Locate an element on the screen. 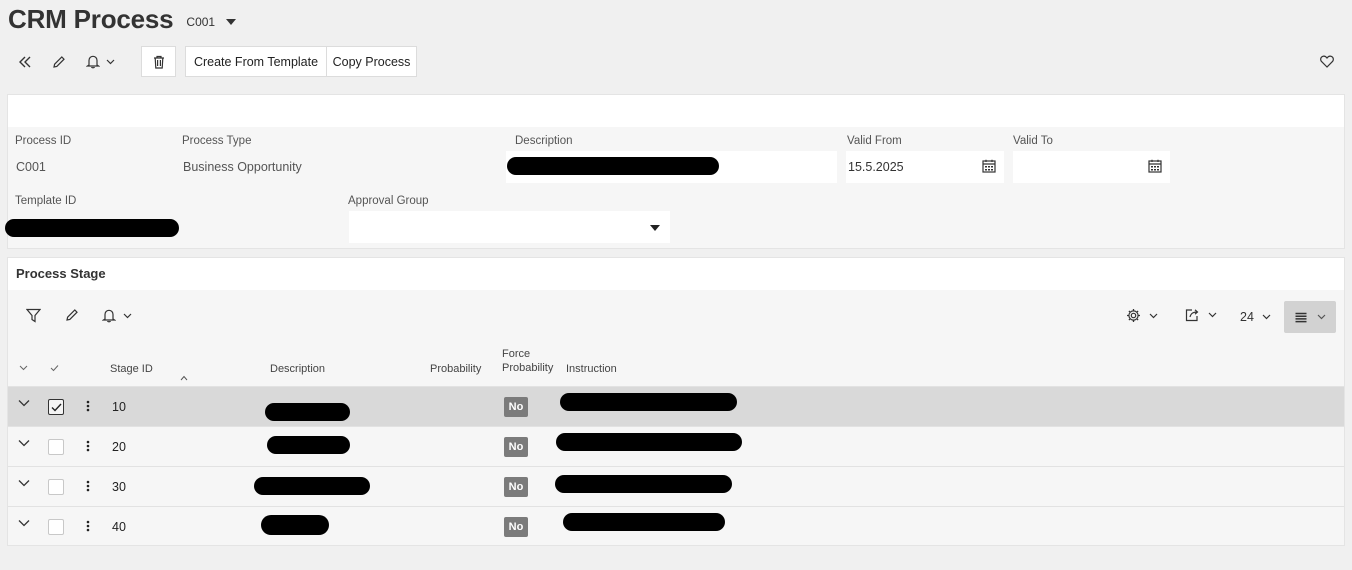 The width and height of the screenshot is (1352, 570). stage-header: Process Stage is located at coordinates (676, 274).